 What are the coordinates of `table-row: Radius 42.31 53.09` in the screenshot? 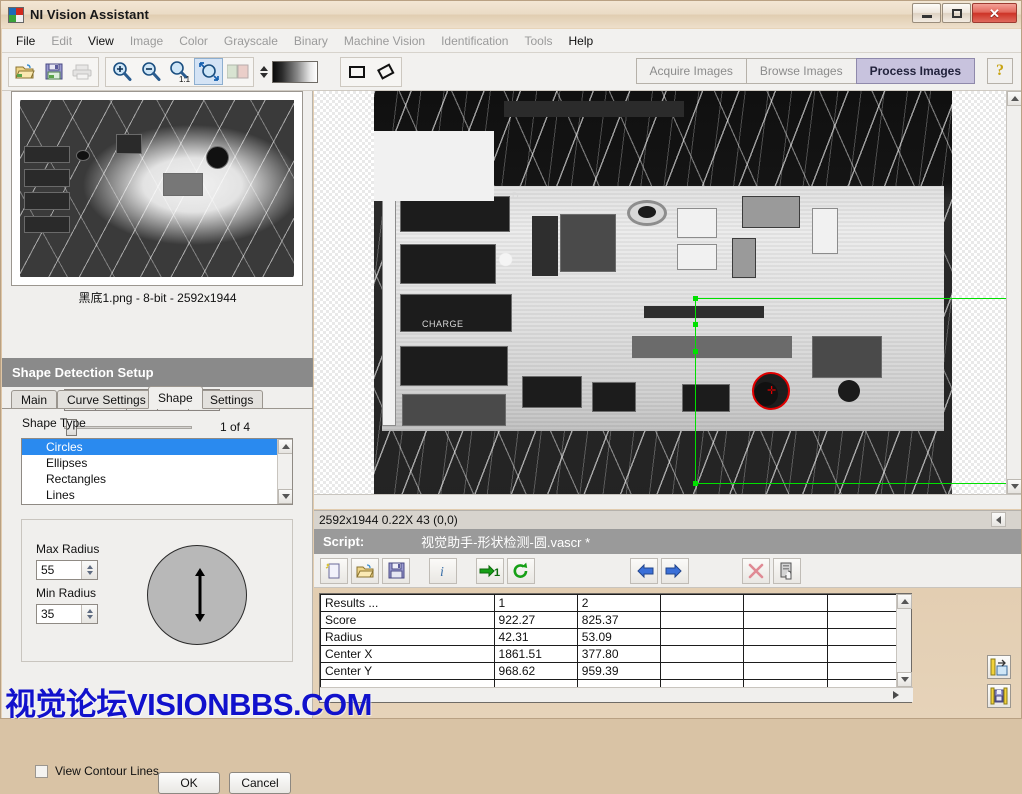 It's located at (616, 637).